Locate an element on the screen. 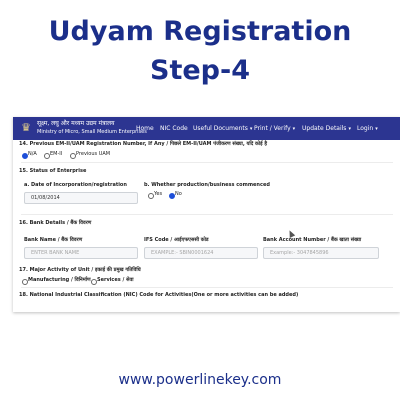 The width and height of the screenshot is (400, 400). q16-label: 16. Bank Details / बैंक विवरण is located at coordinates (55, 223).